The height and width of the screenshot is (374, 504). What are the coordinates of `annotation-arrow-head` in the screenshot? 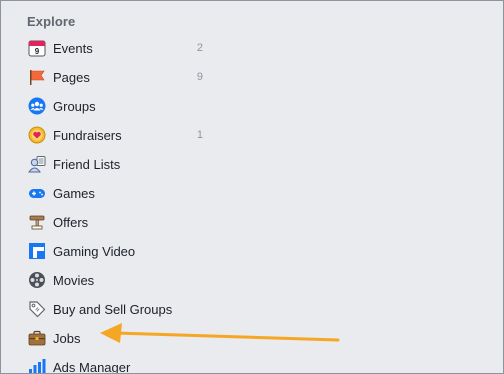 It's located at (111, 333).